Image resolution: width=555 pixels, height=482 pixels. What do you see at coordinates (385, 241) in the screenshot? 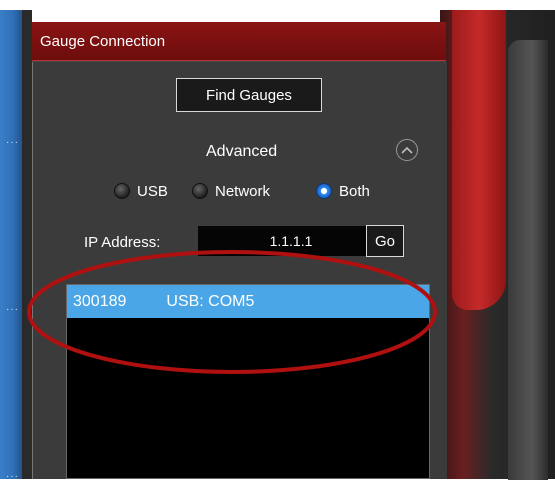
I see `go-button: Go` at bounding box center [385, 241].